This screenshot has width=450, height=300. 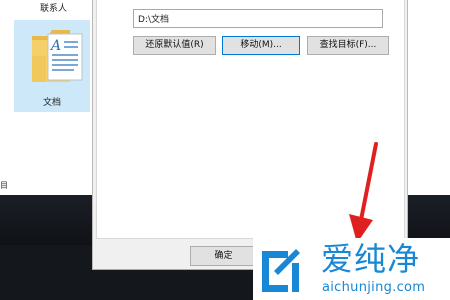 I want to click on documents-folder-label: 文档, so click(x=51, y=103).